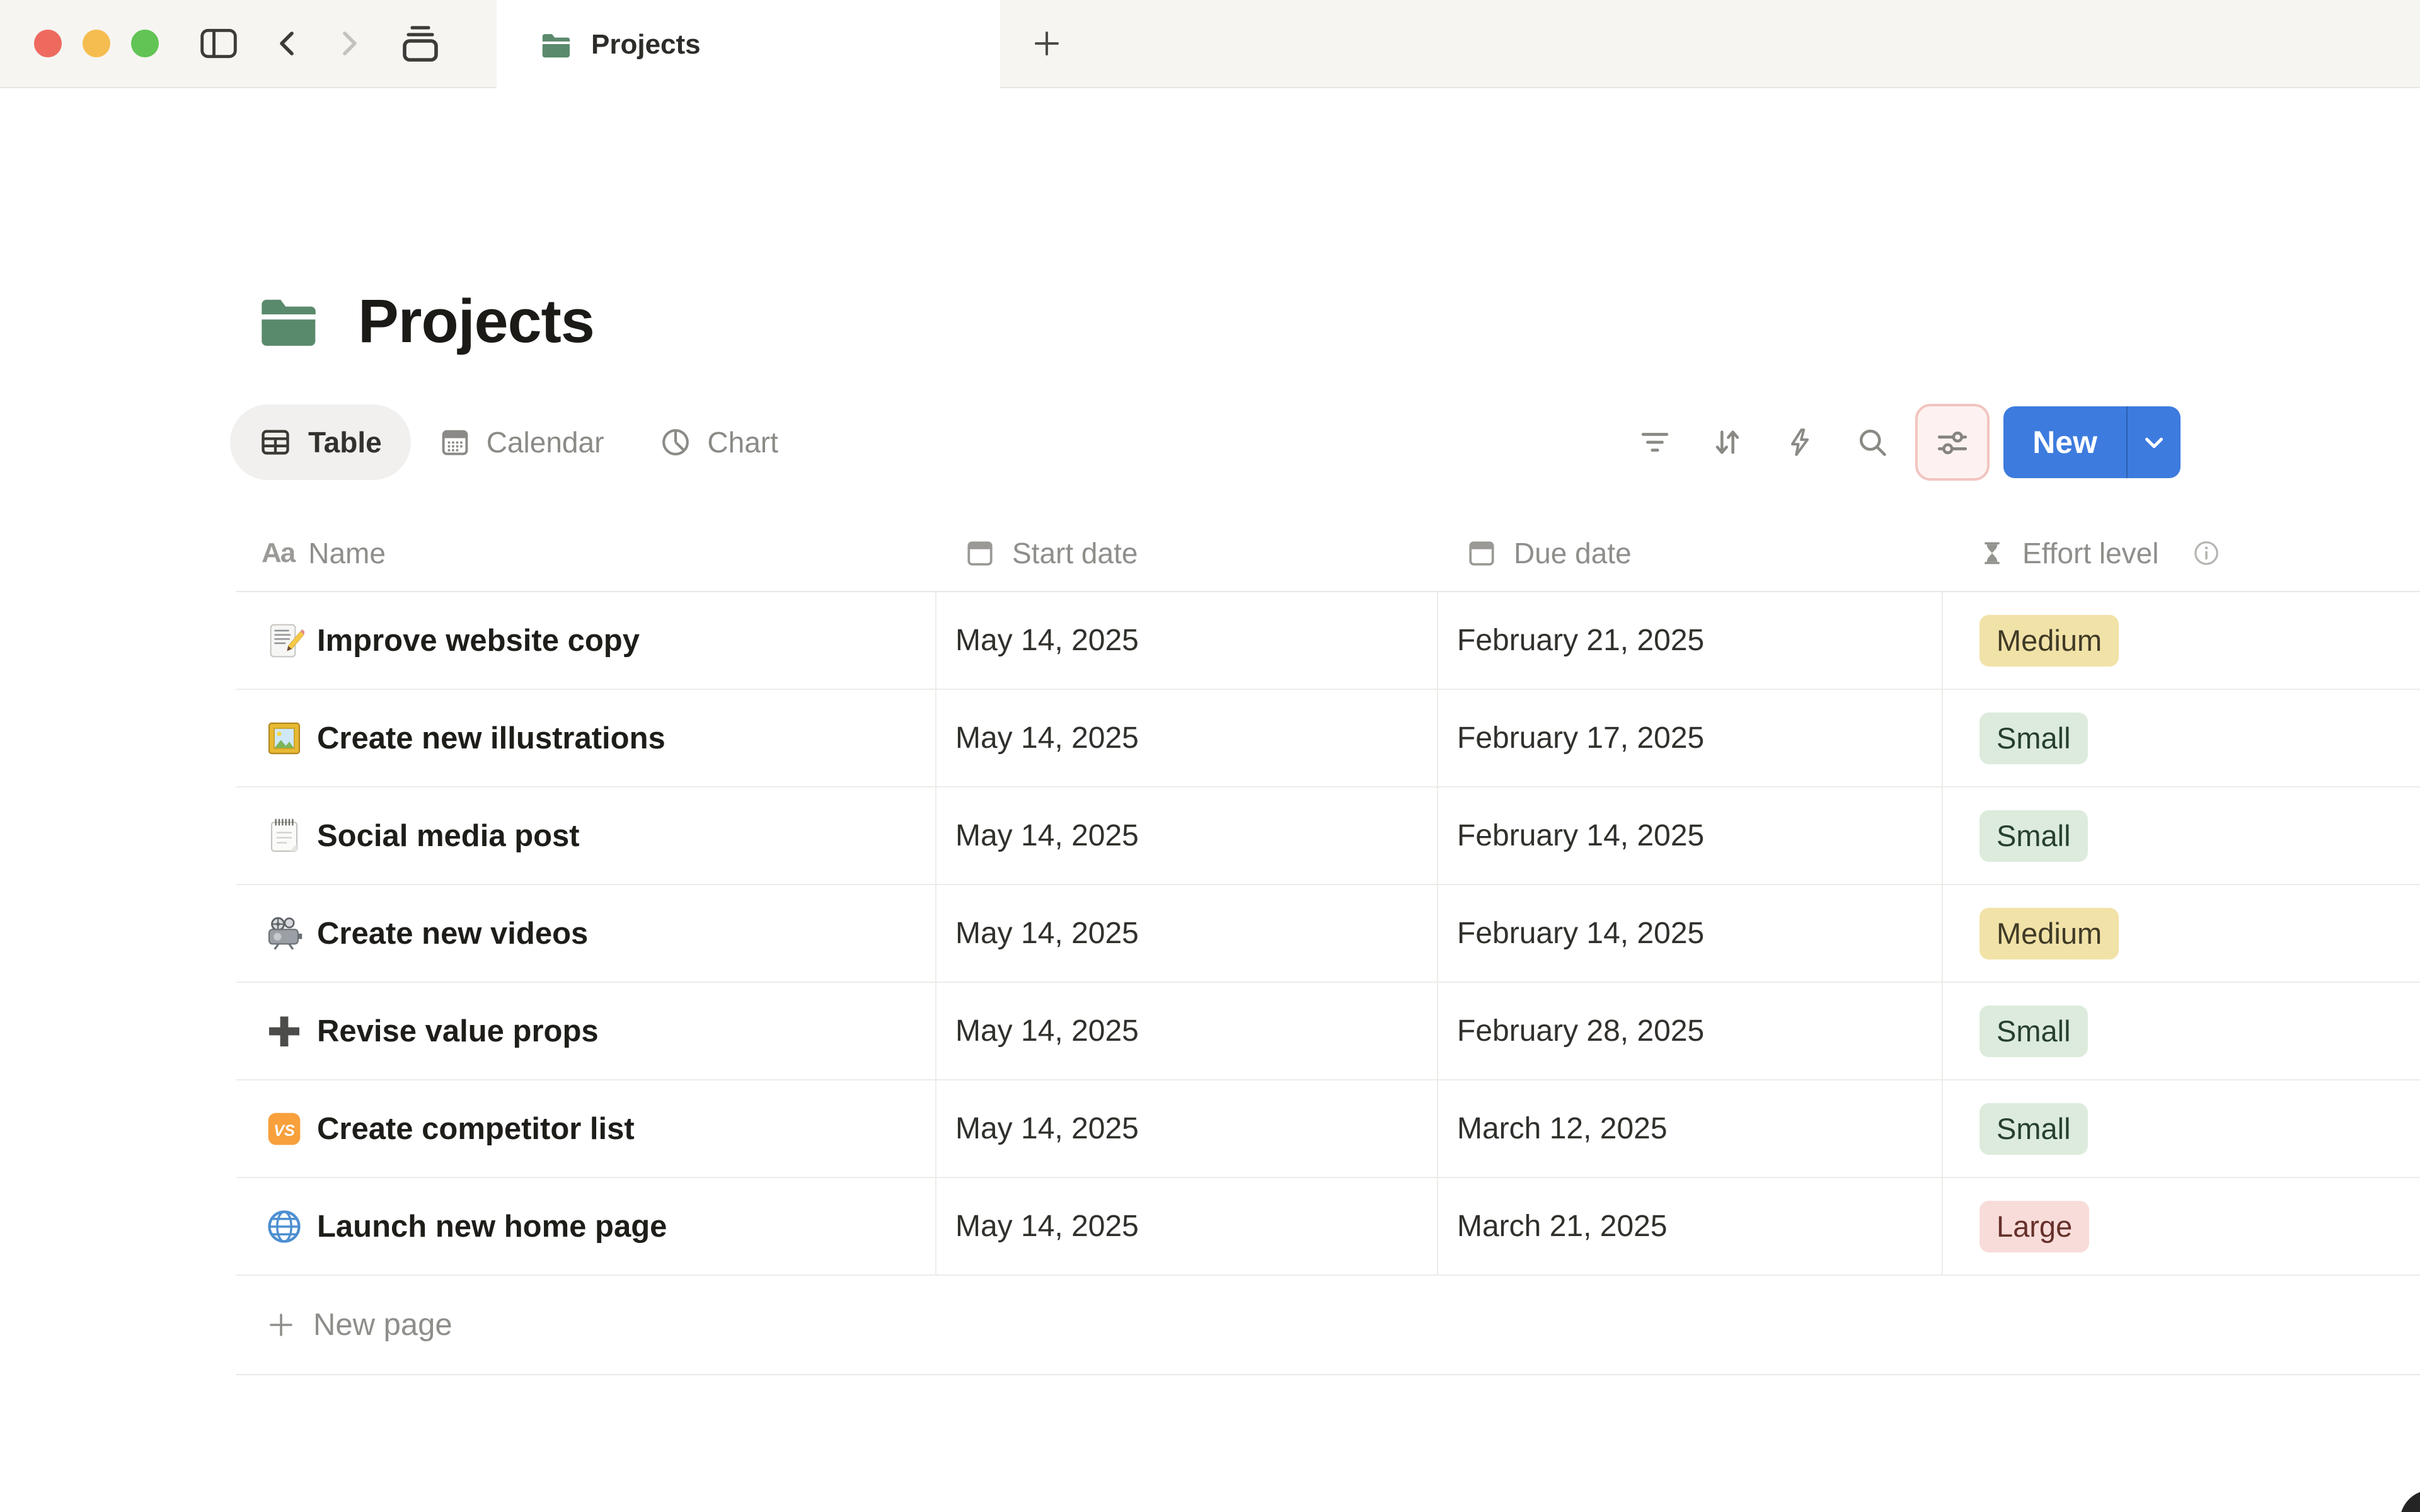 Image resolution: width=2420 pixels, height=1512 pixels. What do you see at coordinates (1800, 442) in the screenshot?
I see `automations-lightning-icon` at bounding box center [1800, 442].